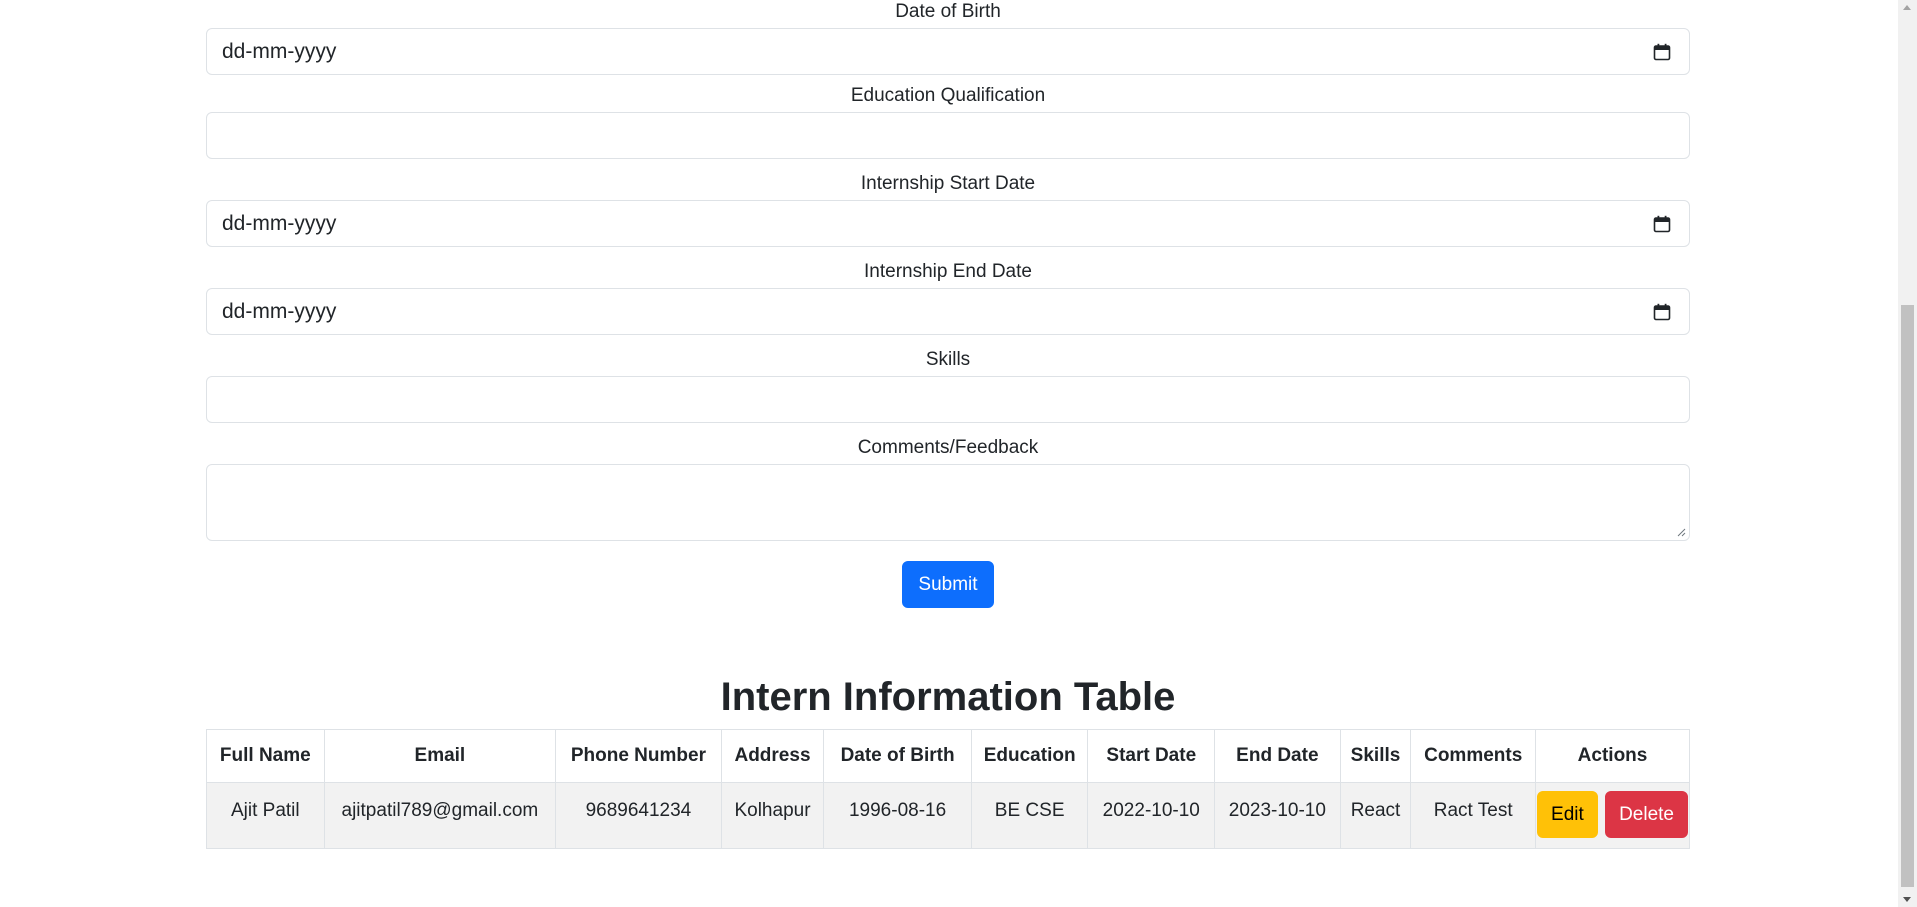  I want to click on header-comments: Comments, so click(1473, 756).